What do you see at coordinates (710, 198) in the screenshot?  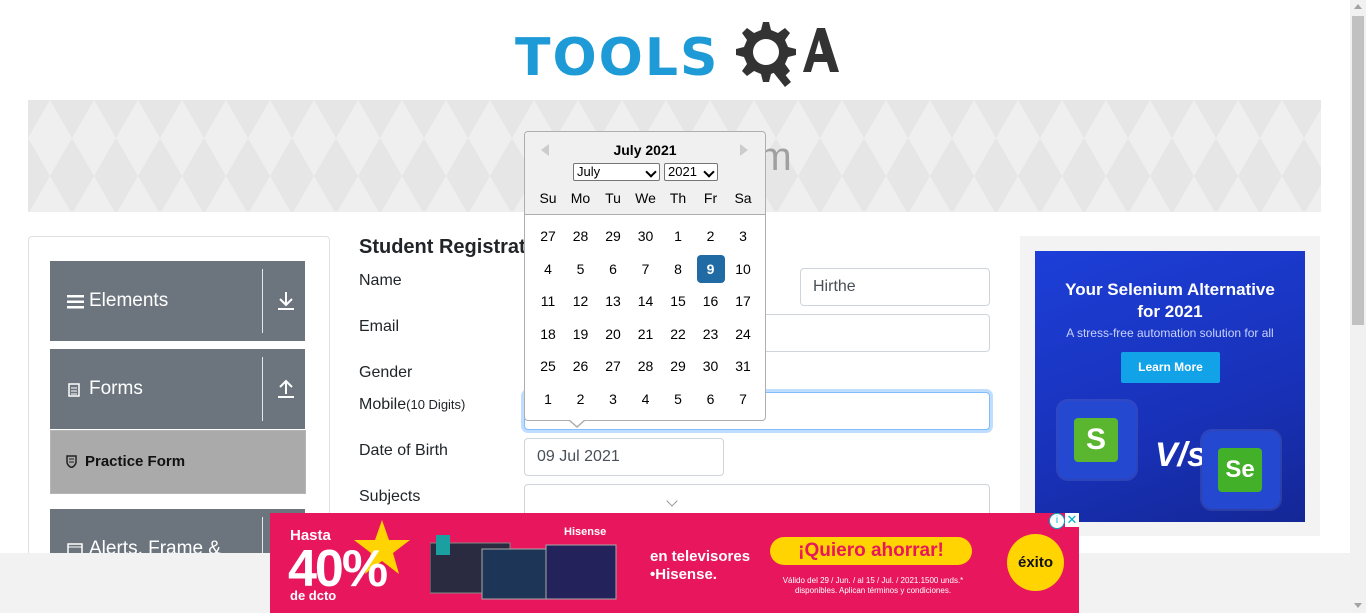 I see `day-name: Fr` at bounding box center [710, 198].